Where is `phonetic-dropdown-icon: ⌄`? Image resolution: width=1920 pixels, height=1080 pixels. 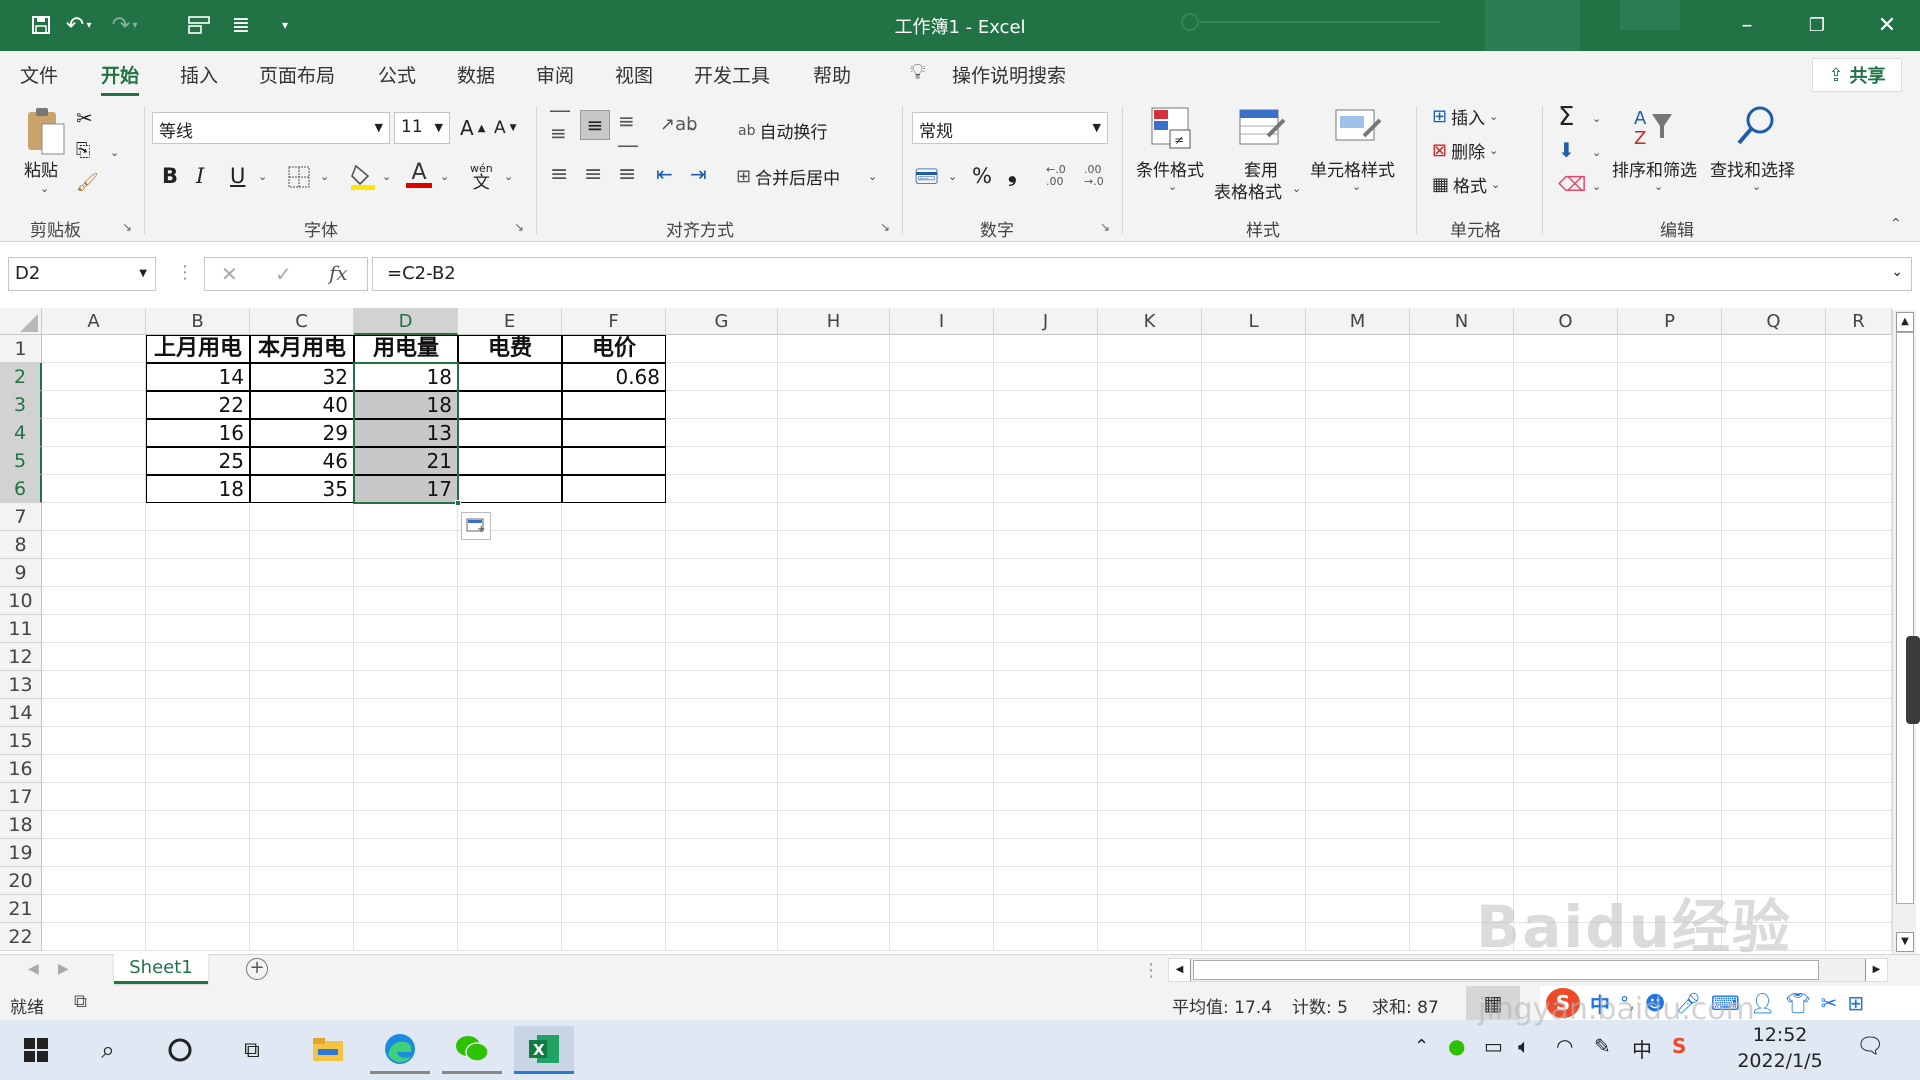 phonetic-dropdown-icon: ⌄ is located at coordinates (508, 176).